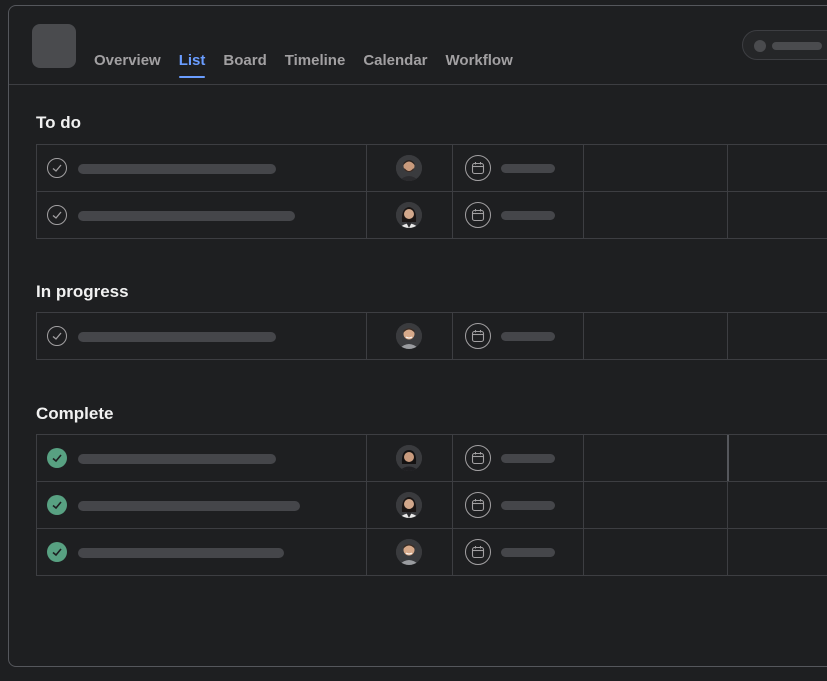 The height and width of the screenshot is (681, 827). I want to click on tab-calendar: Calendar, so click(395, 64).